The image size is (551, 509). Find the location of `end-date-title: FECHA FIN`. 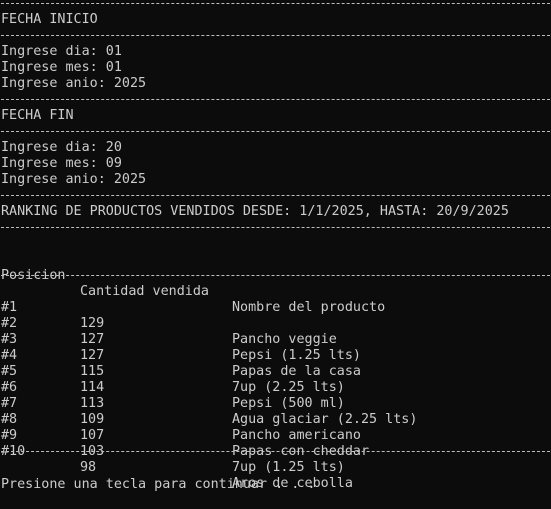

end-date-title: FECHA FIN is located at coordinates (37, 115).